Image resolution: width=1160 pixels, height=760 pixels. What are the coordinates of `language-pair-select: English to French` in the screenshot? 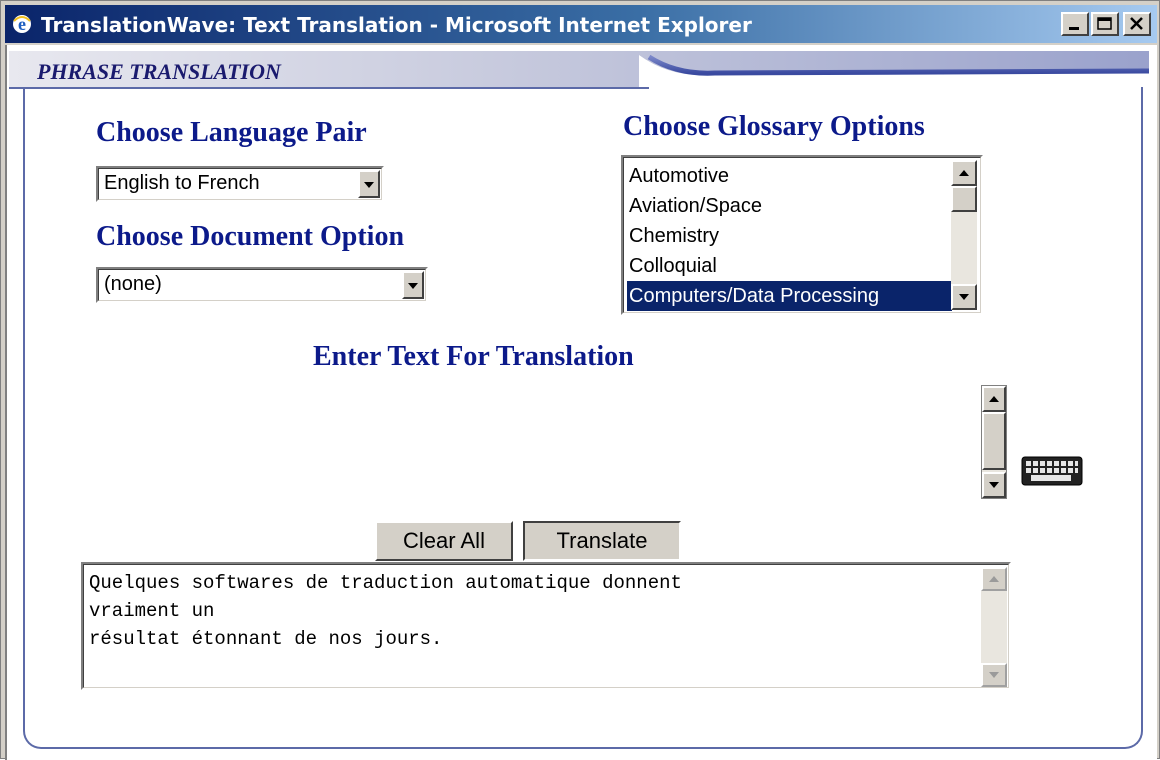 It's located at (240, 184).